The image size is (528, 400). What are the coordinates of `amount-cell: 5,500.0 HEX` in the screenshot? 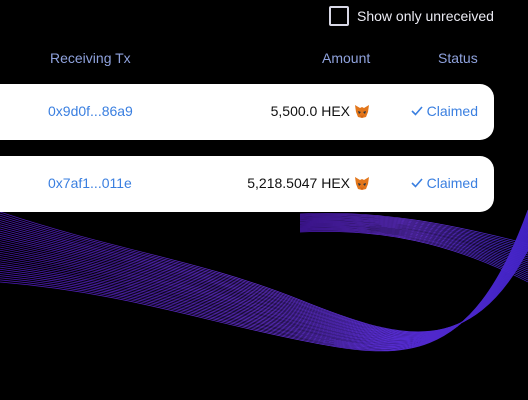 It's located at (320, 111).